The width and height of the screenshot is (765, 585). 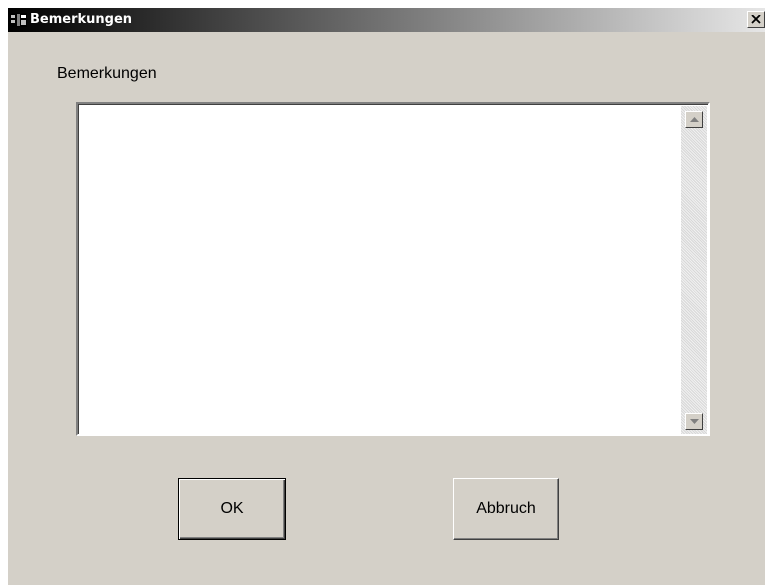 I want to click on app-window-icon, so click(x=18, y=20).